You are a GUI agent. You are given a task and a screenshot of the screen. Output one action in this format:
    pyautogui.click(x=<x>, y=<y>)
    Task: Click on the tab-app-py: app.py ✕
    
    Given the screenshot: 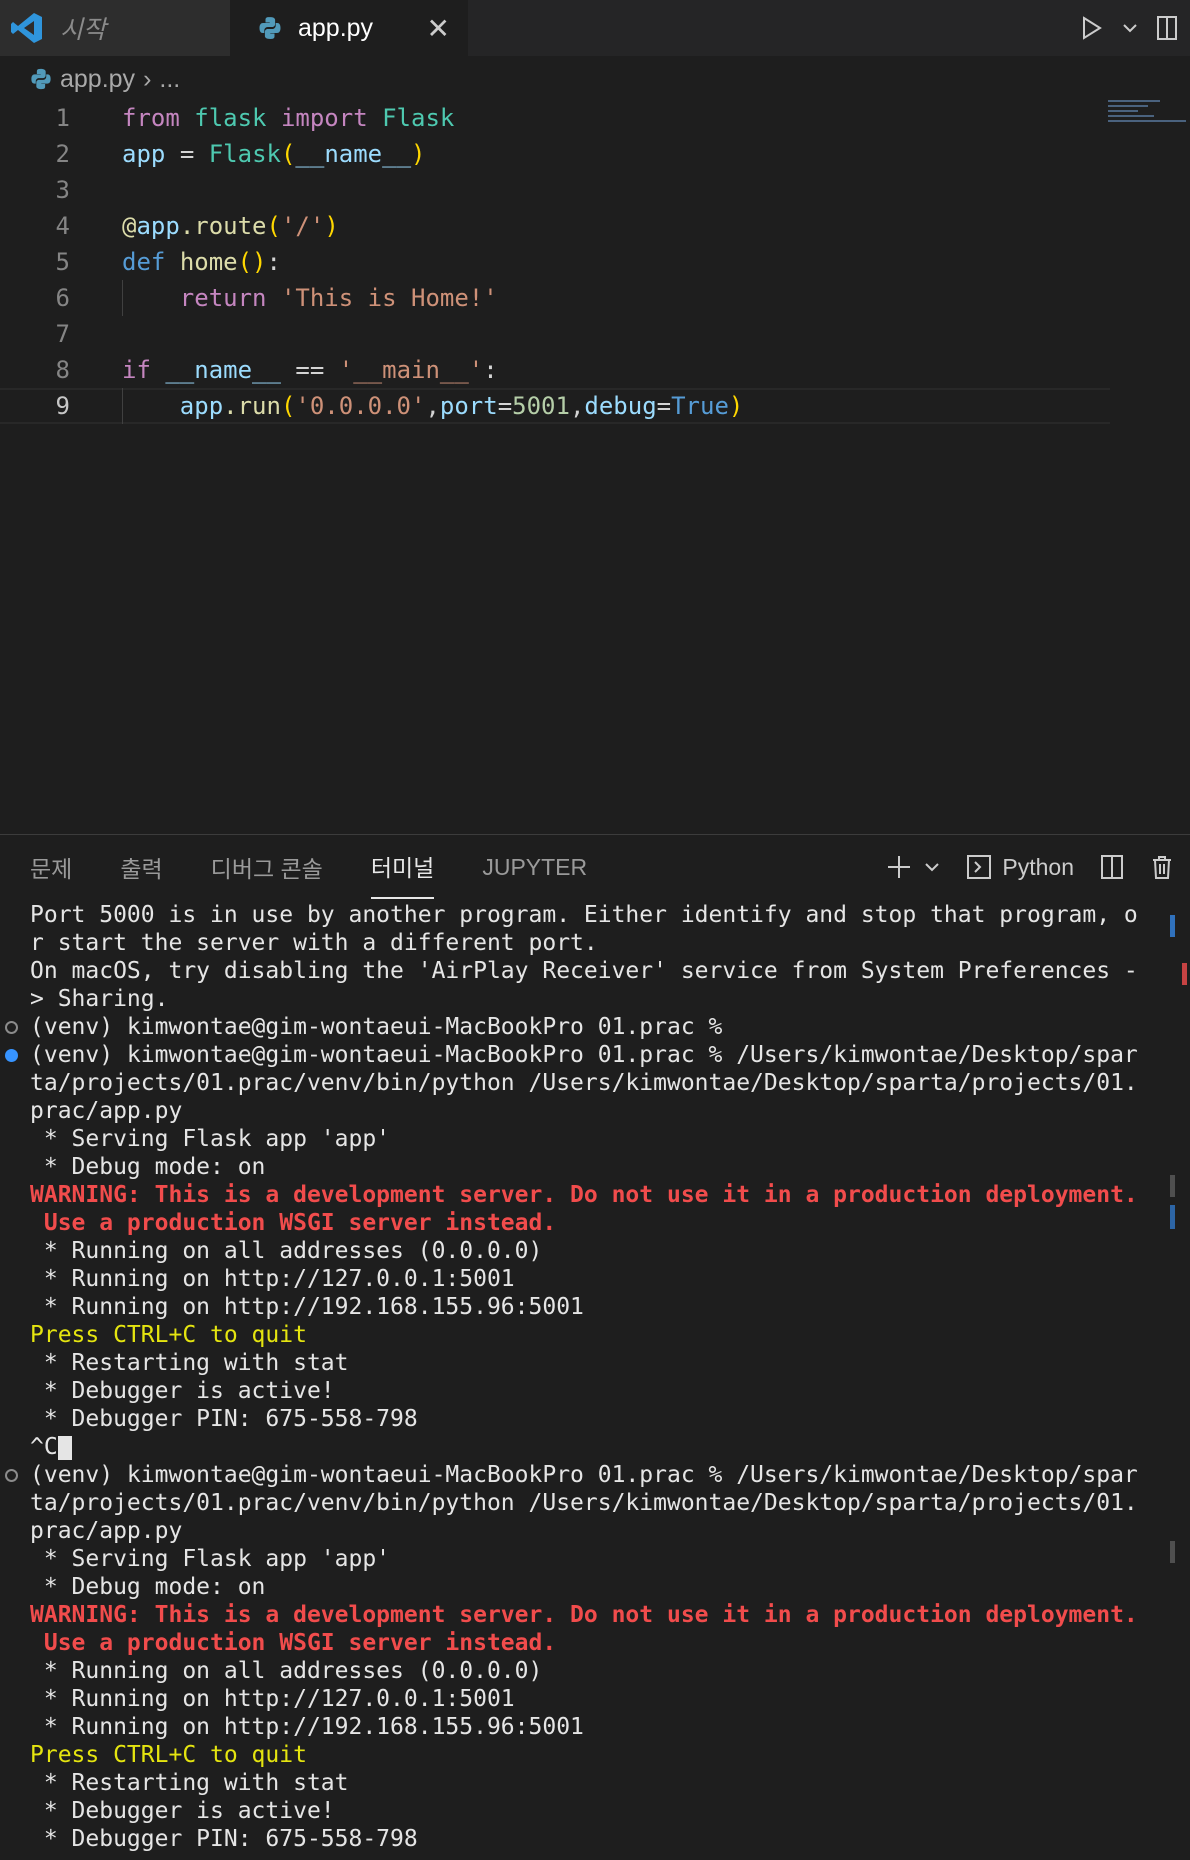 What is the action you would take?
    pyautogui.click(x=349, y=28)
    